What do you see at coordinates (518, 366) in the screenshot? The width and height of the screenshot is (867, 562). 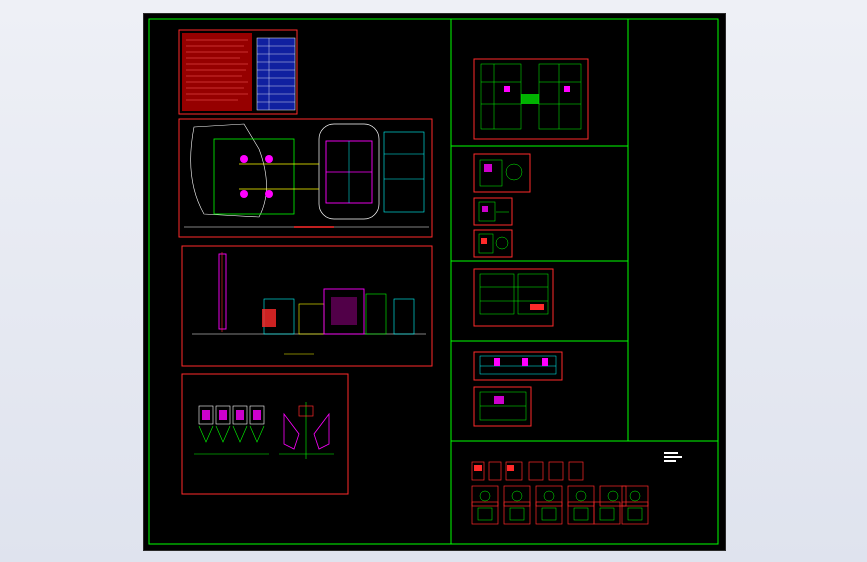 I see `right-sheet-4a` at bounding box center [518, 366].